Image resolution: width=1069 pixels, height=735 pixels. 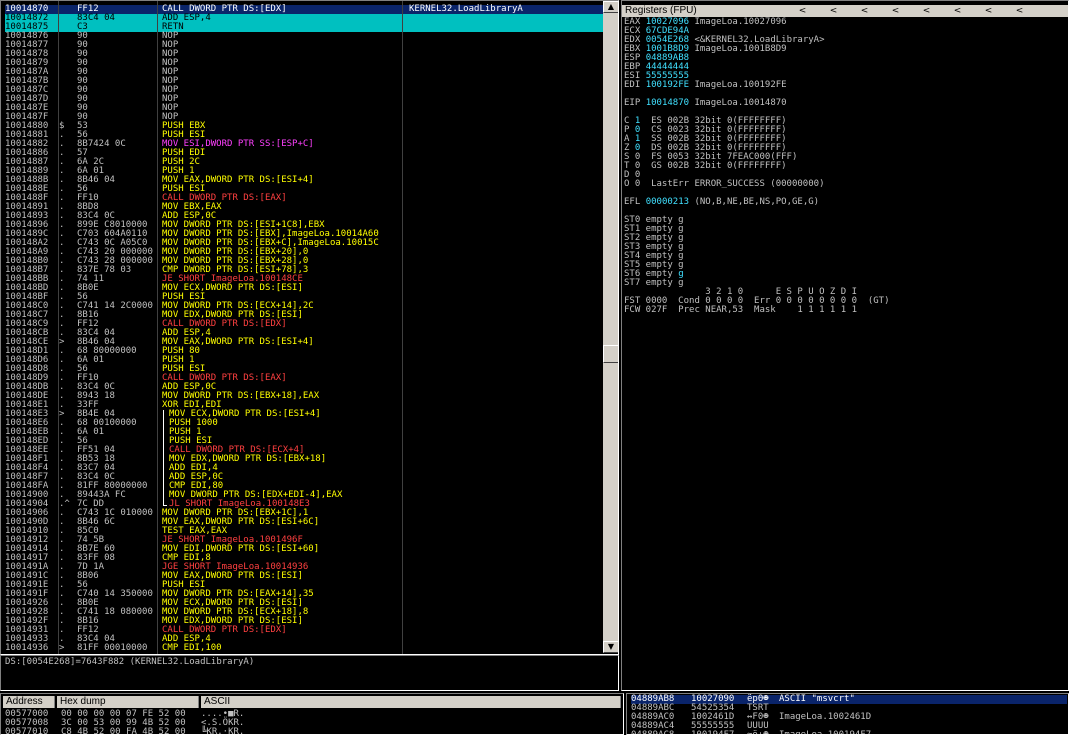 I want to click on scroll-down-button: ▼, so click(x=610, y=647).